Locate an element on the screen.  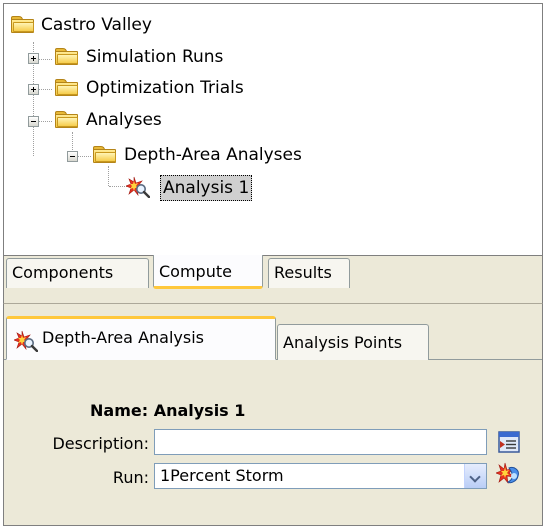
tab-label: Components is located at coordinates (63, 272).